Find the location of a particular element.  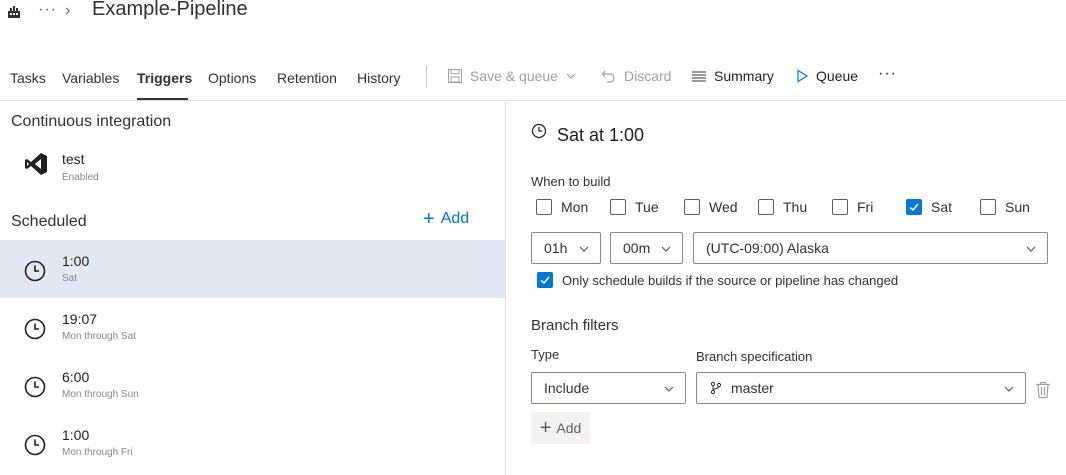

day-label: Thu is located at coordinates (795, 207).